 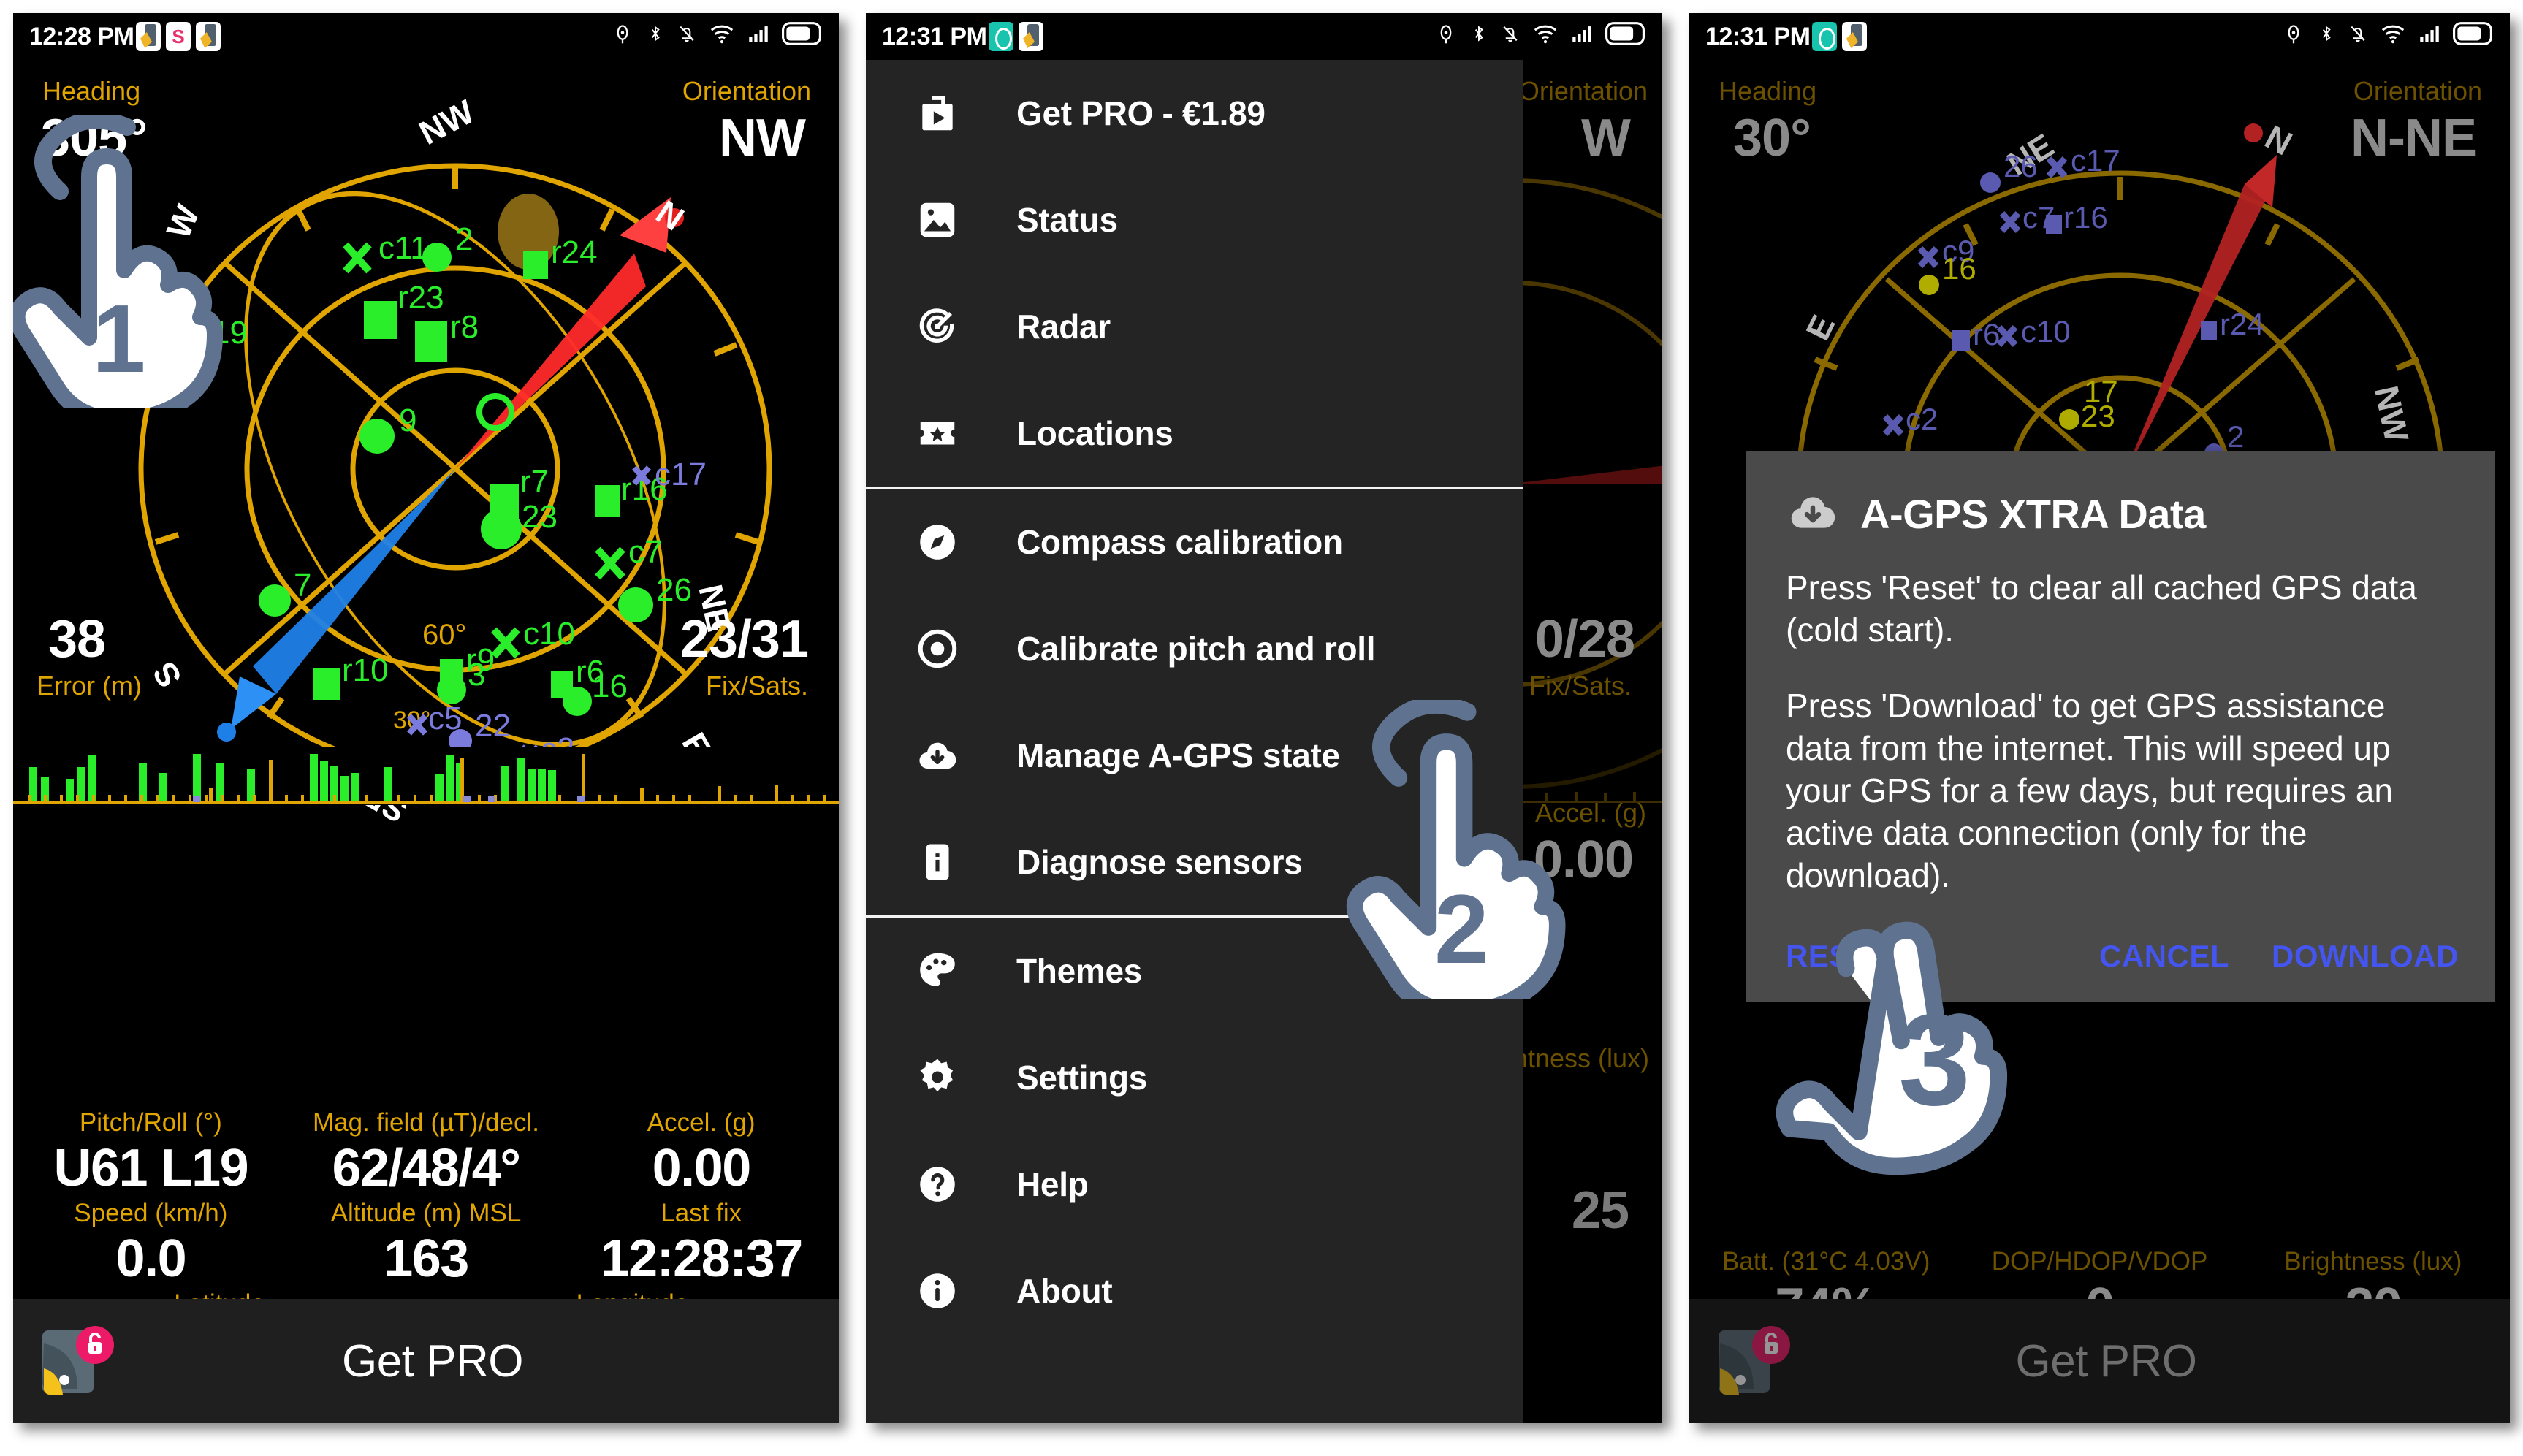 I want to click on menu-item-label: Themes, so click(x=1079, y=971).